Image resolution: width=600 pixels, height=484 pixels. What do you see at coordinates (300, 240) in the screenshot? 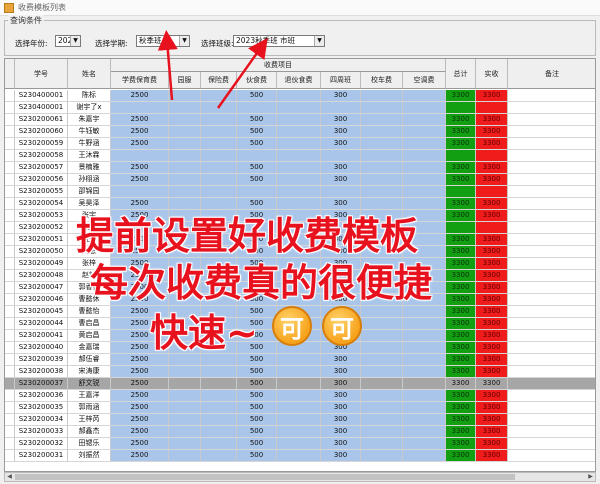
I see `table-row: S230200051 石 2500 500 300 3300 3300` at bounding box center [300, 240].